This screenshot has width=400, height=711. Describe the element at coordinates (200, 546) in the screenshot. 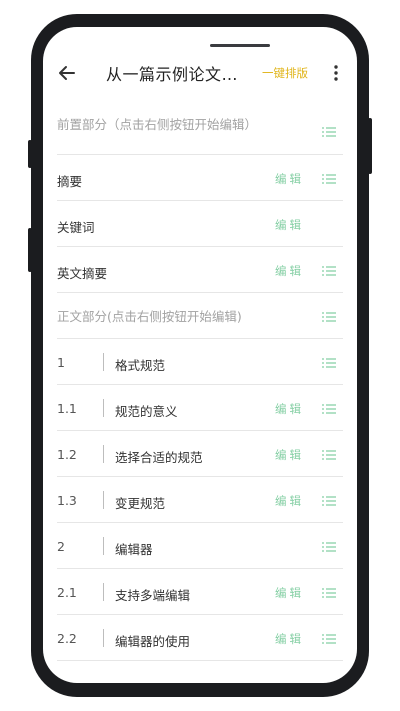

I see `outline-row: 2 编辑器` at that location.